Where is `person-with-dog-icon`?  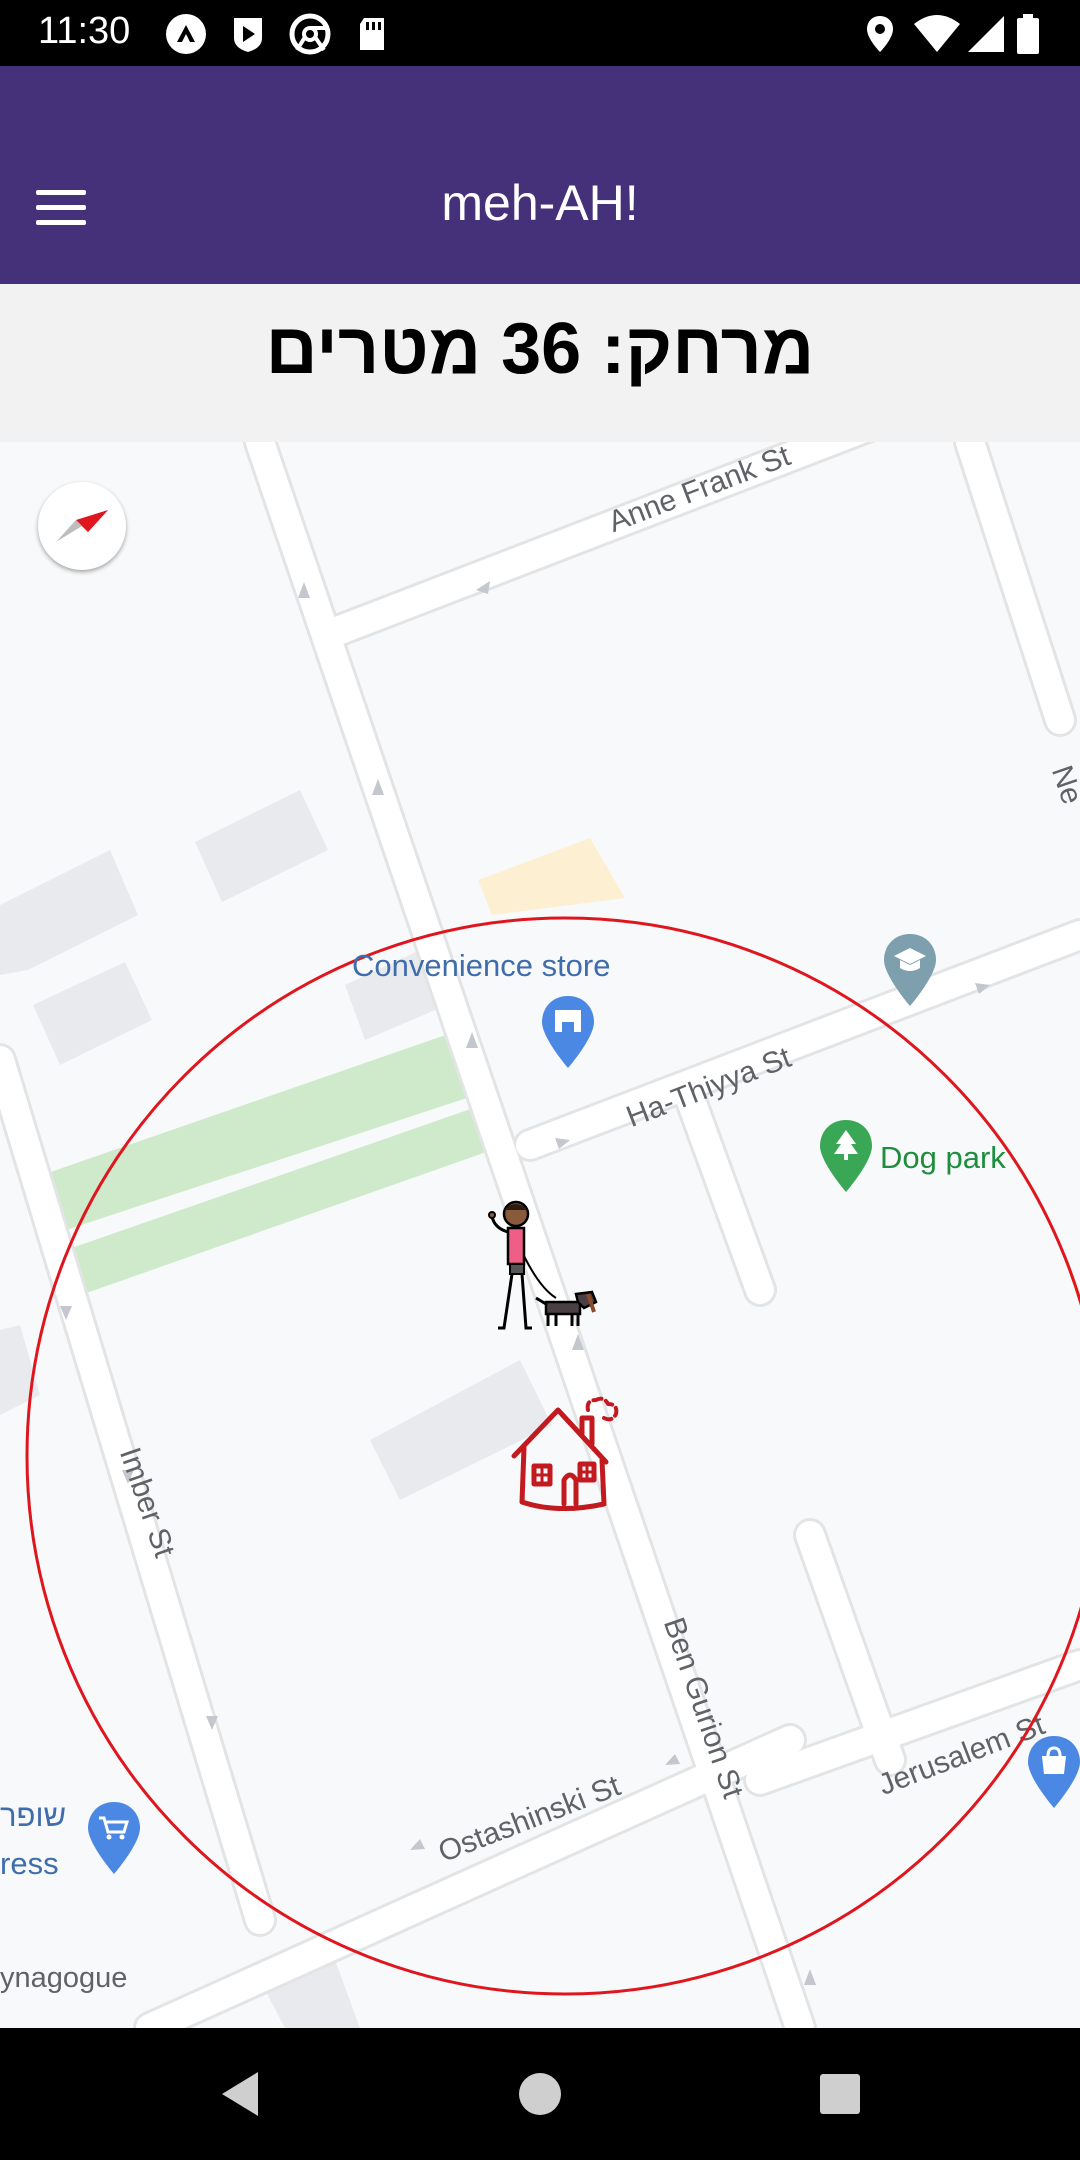 person-with-dog-icon is located at coordinates (538, 1268).